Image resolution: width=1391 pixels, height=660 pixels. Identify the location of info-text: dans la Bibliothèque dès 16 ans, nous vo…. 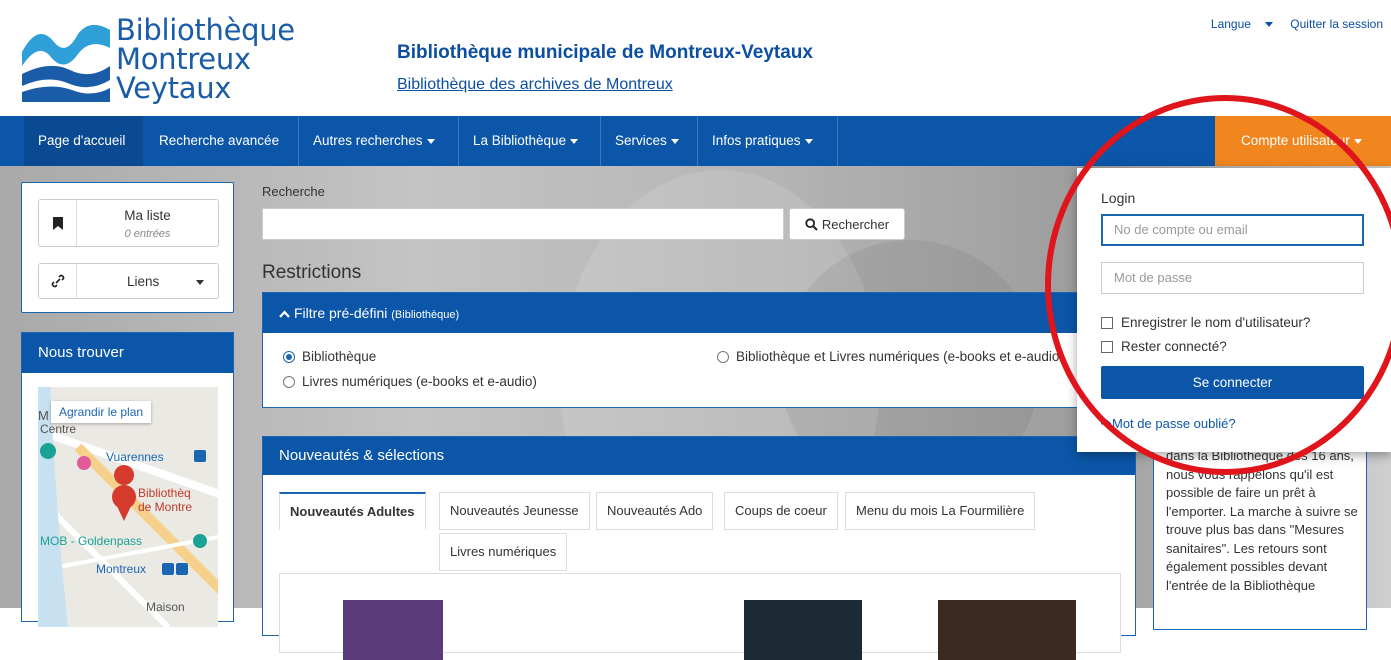
(1262, 520).